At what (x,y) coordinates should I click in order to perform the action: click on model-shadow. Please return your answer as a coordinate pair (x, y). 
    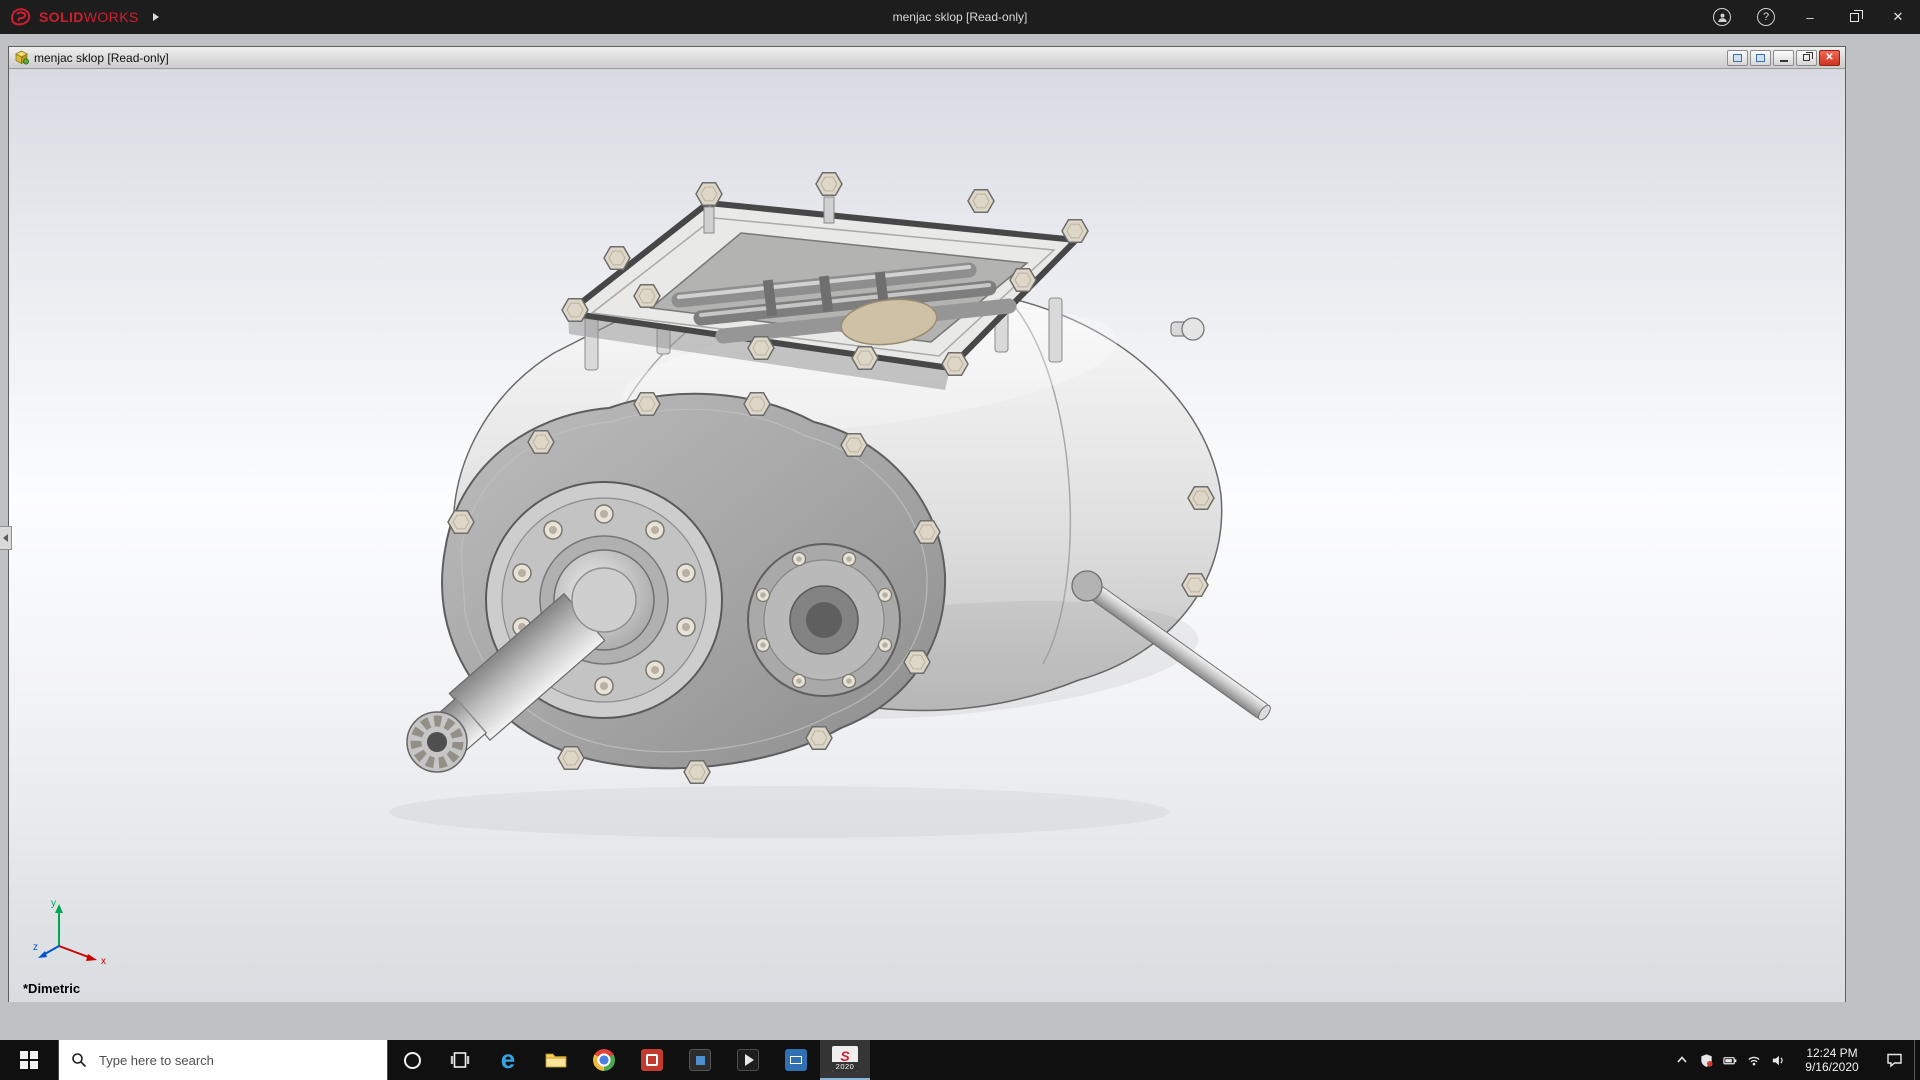
    Looking at the image, I should click on (779, 812).